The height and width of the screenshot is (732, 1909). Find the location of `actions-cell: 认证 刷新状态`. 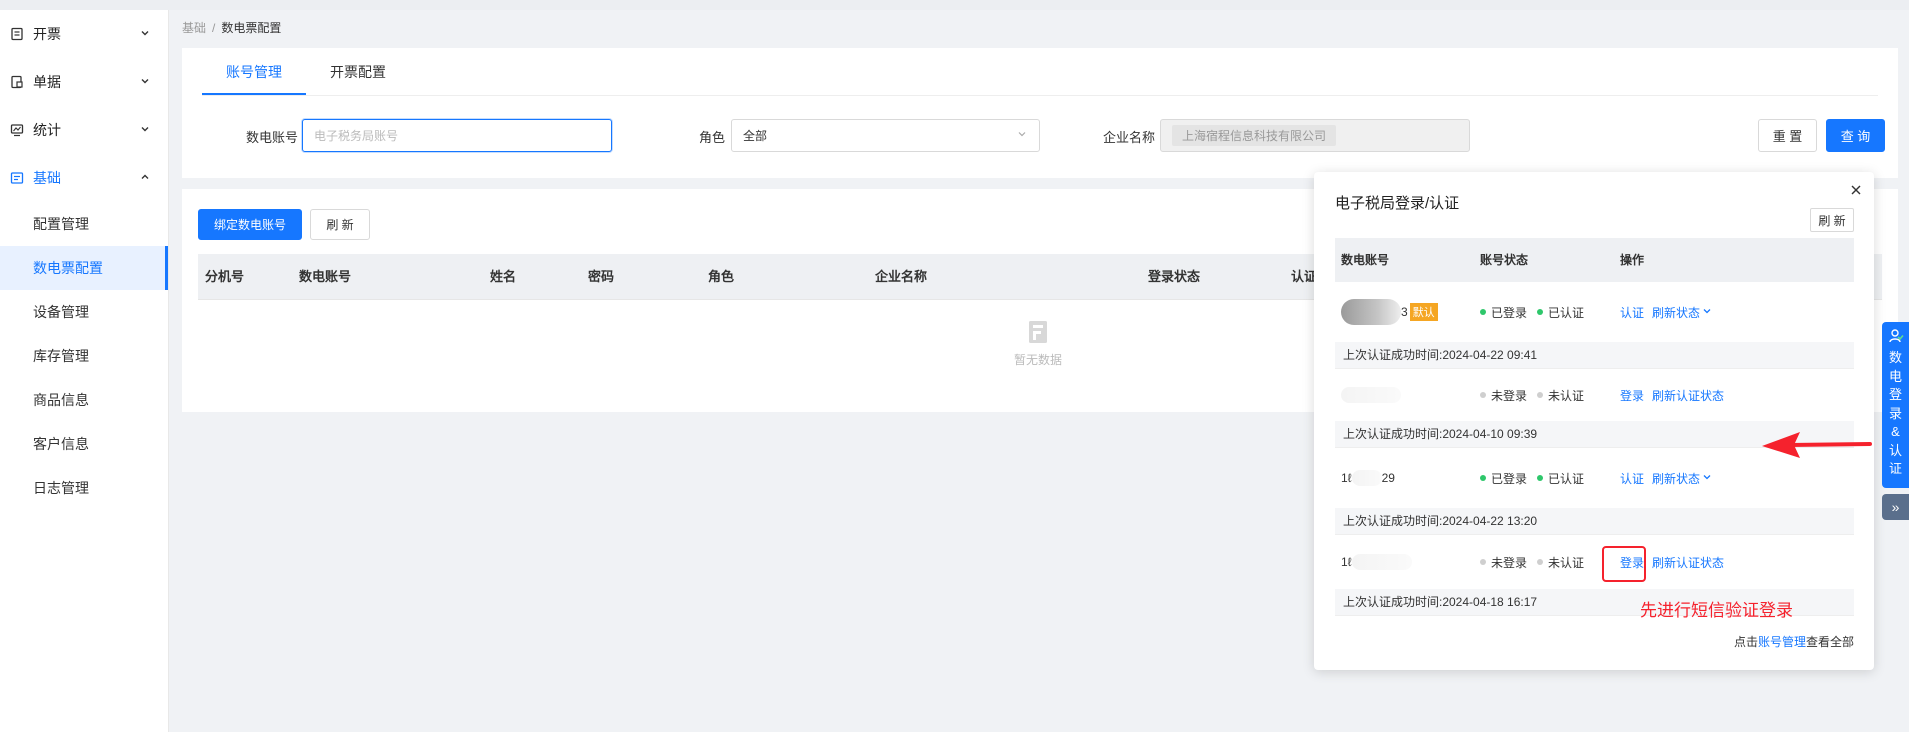

actions-cell: 认证 刷新状态 is located at coordinates (1666, 312).